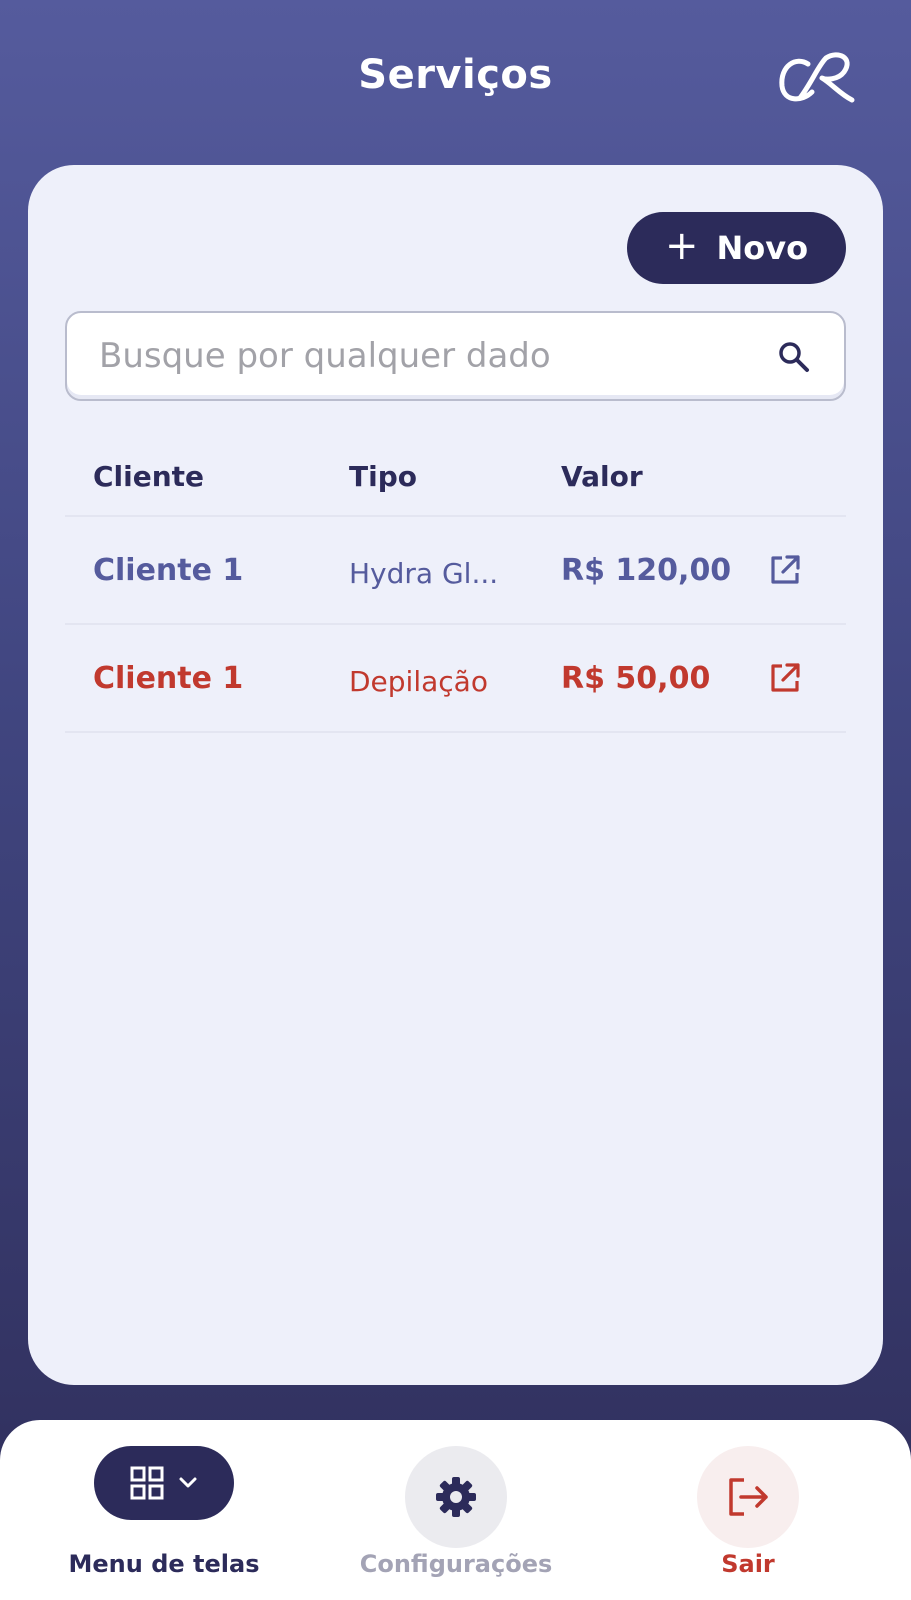 The height and width of the screenshot is (1600, 911). I want to click on app-header: Serviços, so click(455, 80).